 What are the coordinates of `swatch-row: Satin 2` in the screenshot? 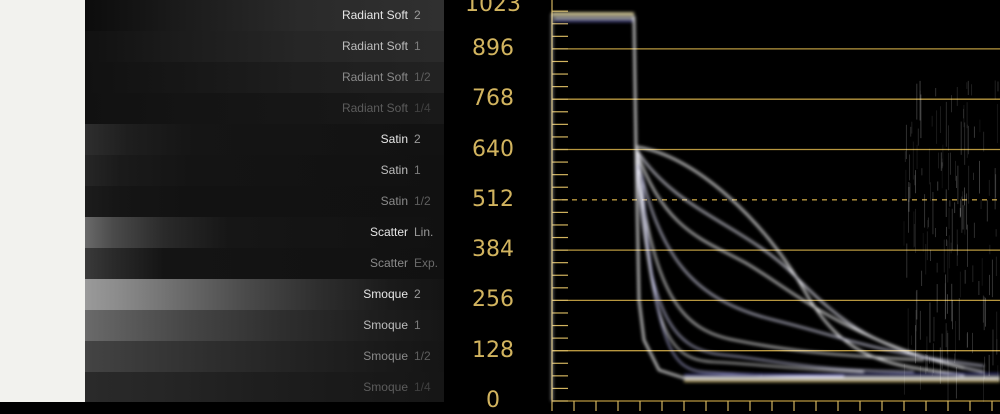 It's located at (264, 139).